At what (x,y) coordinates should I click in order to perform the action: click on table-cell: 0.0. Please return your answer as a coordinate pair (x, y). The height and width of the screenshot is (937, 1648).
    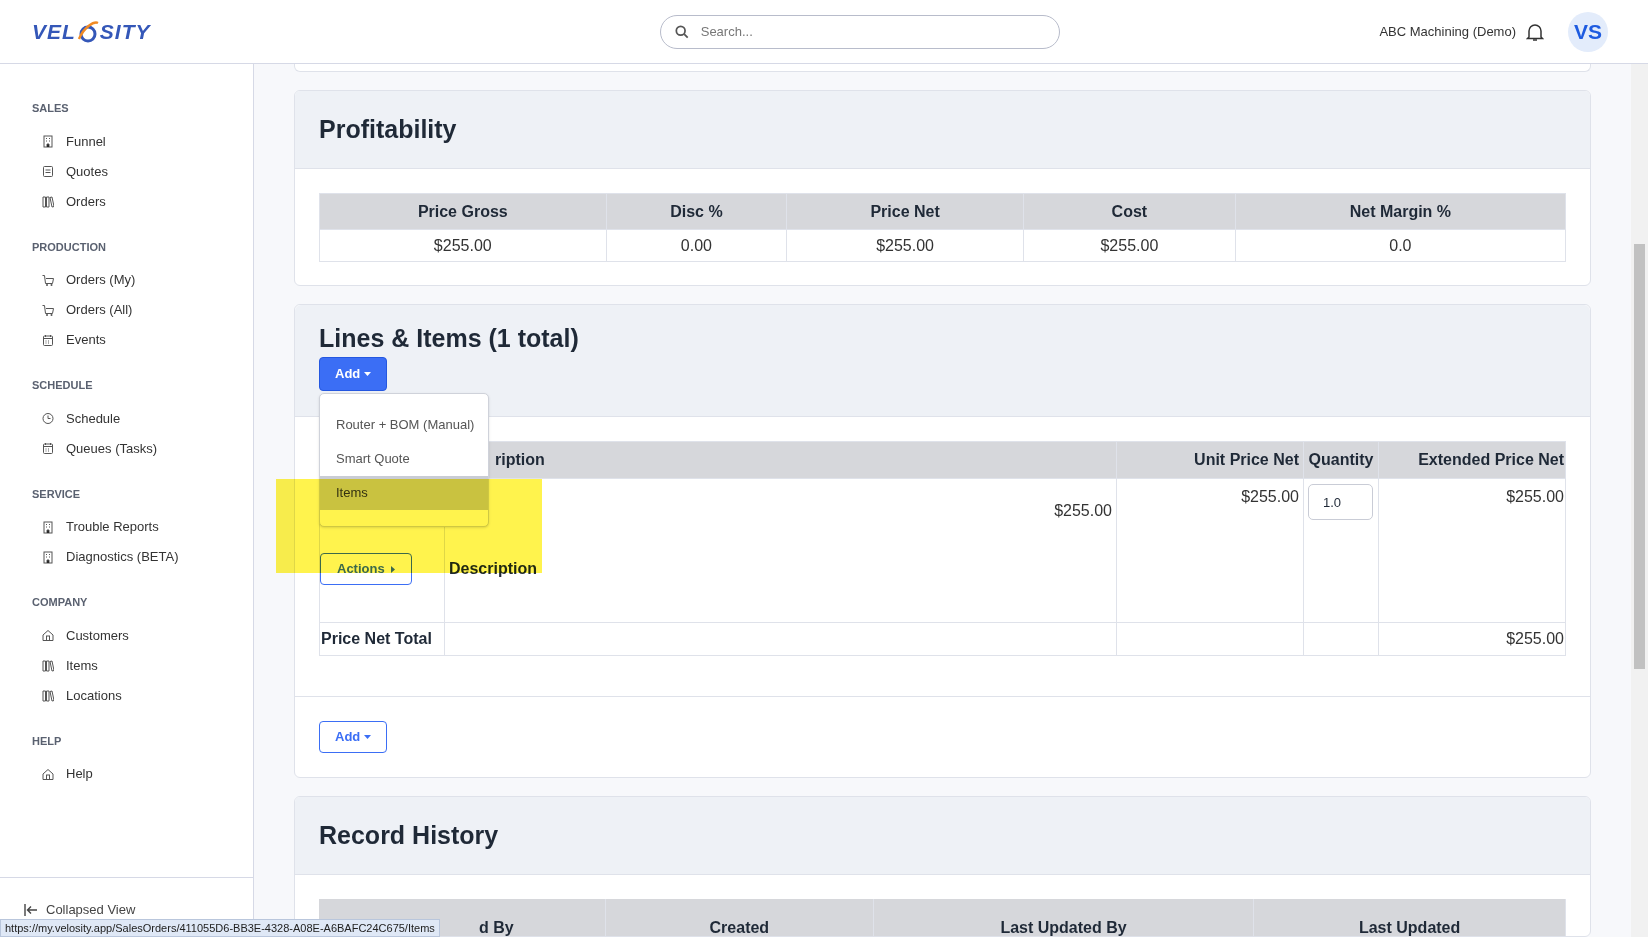
    Looking at the image, I should click on (1400, 245).